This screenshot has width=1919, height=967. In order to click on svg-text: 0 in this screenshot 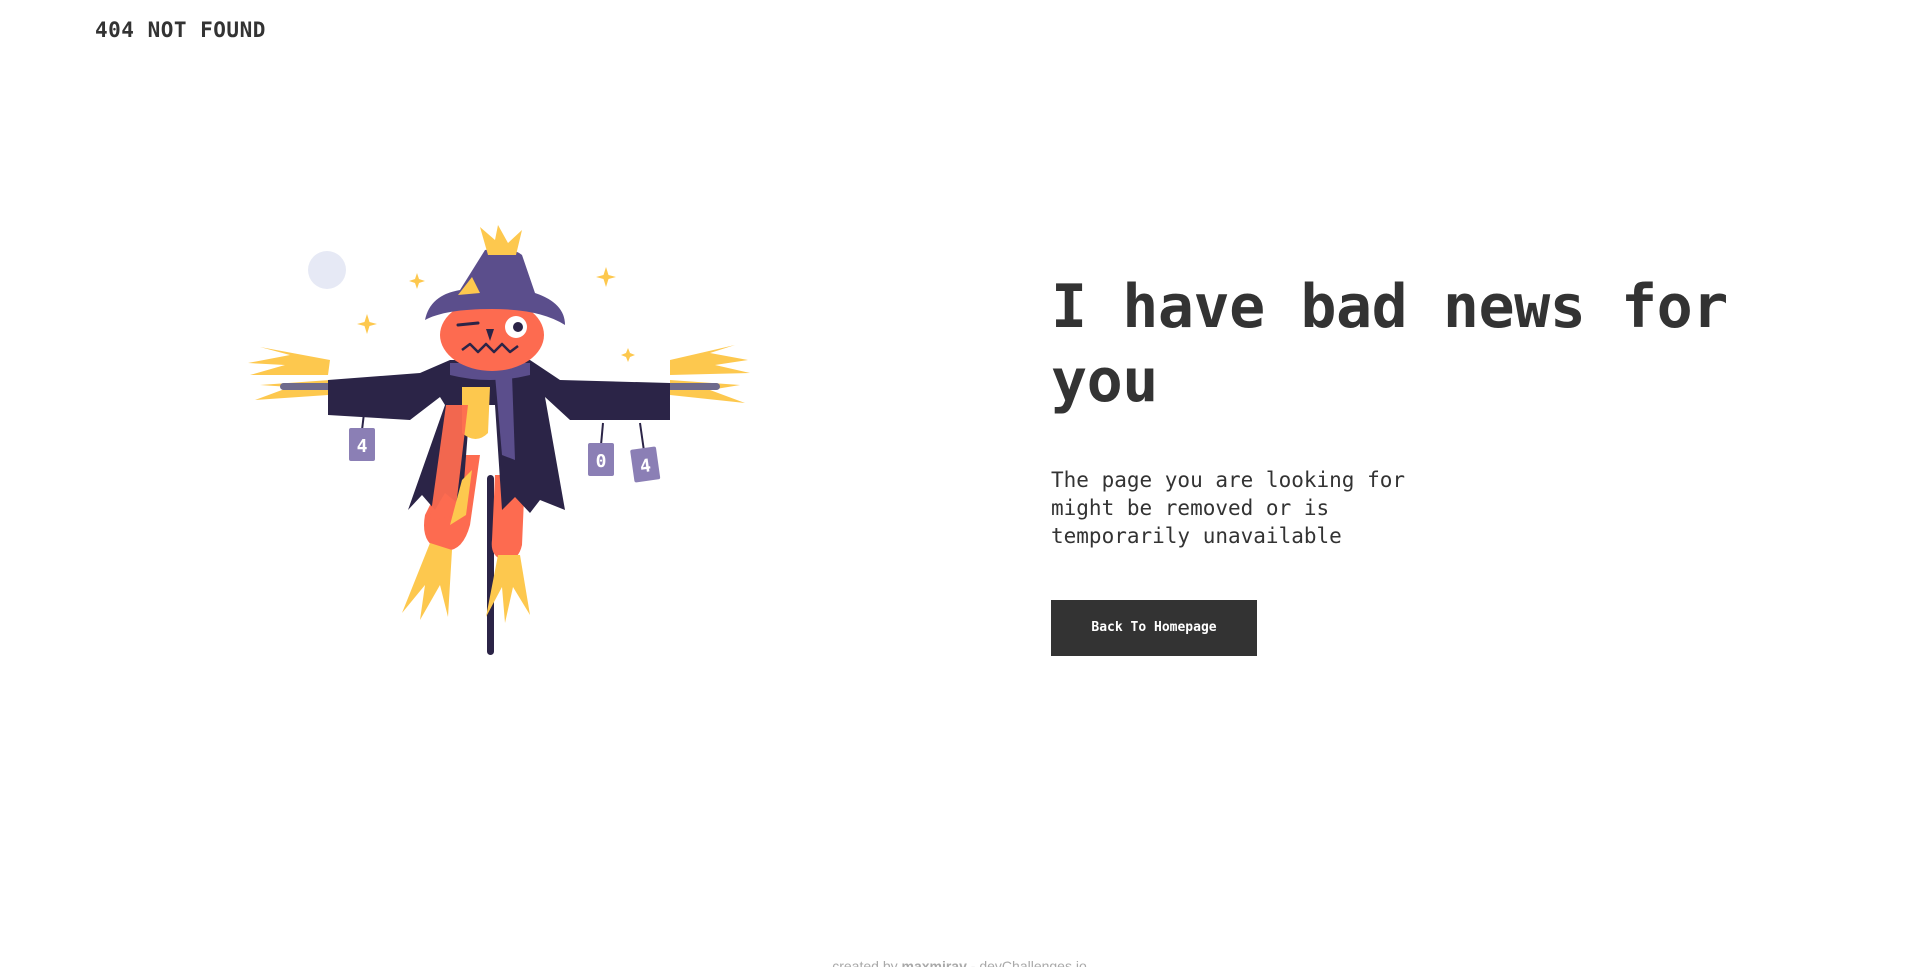, I will do `click(601, 461)`.